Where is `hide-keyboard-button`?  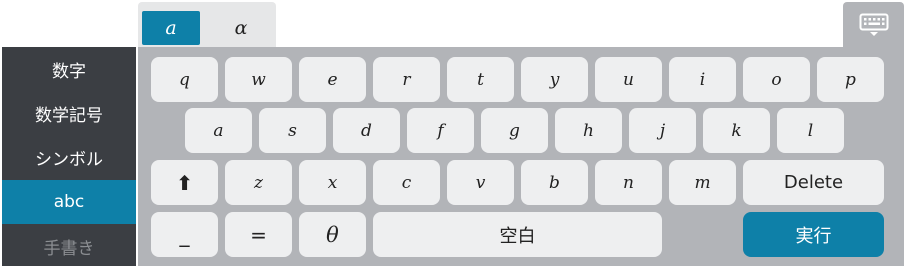 hide-keyboard-button is located at coordinates (873, 24).